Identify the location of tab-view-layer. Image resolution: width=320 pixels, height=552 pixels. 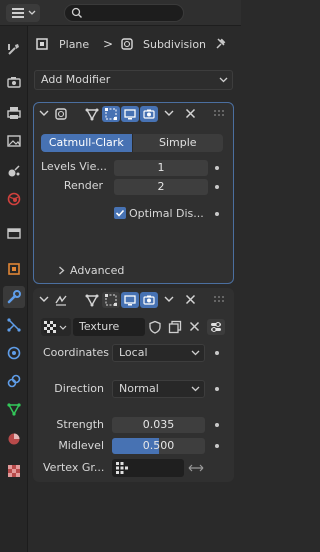
(14, 141).